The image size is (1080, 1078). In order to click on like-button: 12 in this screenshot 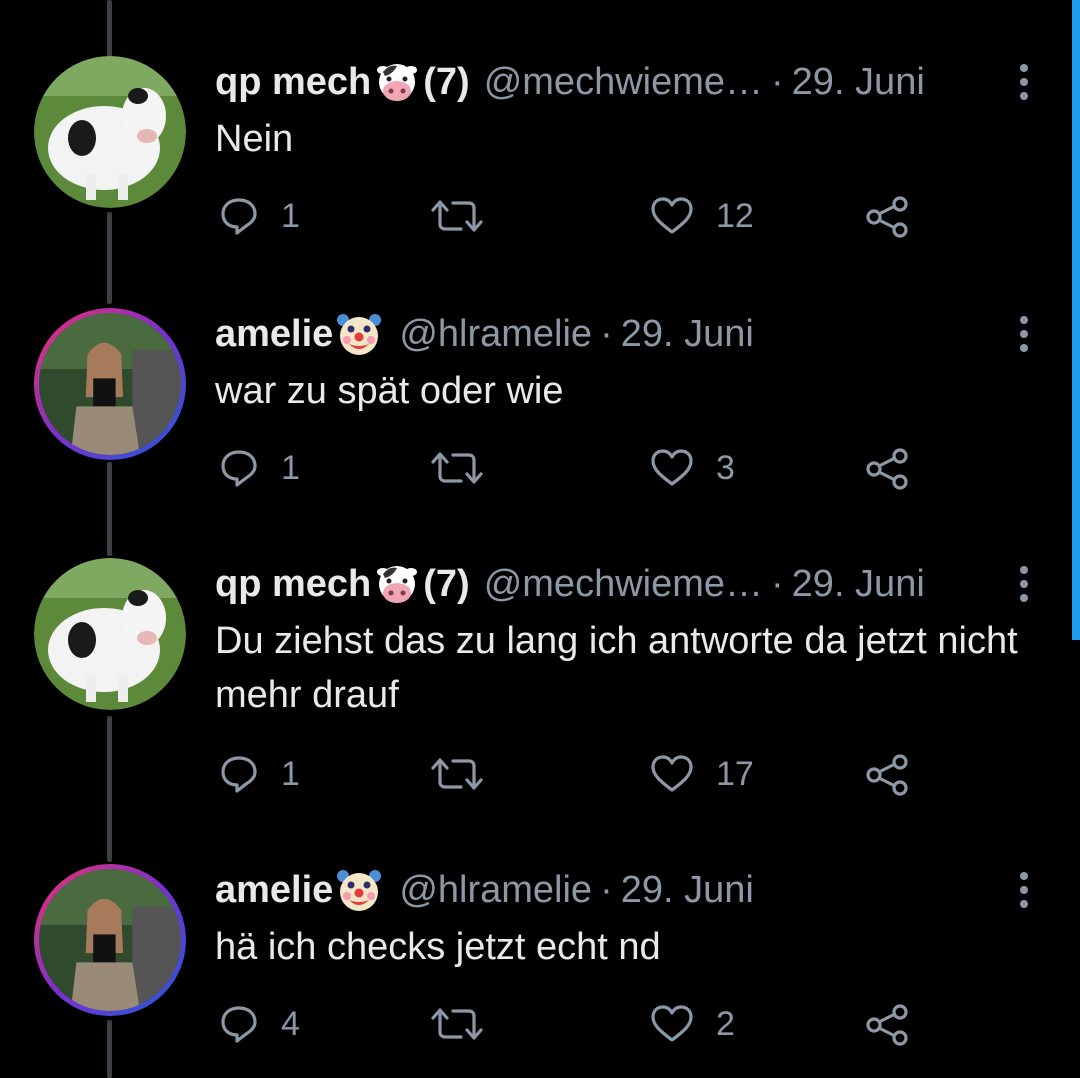, I will do `click(702, 216)`.